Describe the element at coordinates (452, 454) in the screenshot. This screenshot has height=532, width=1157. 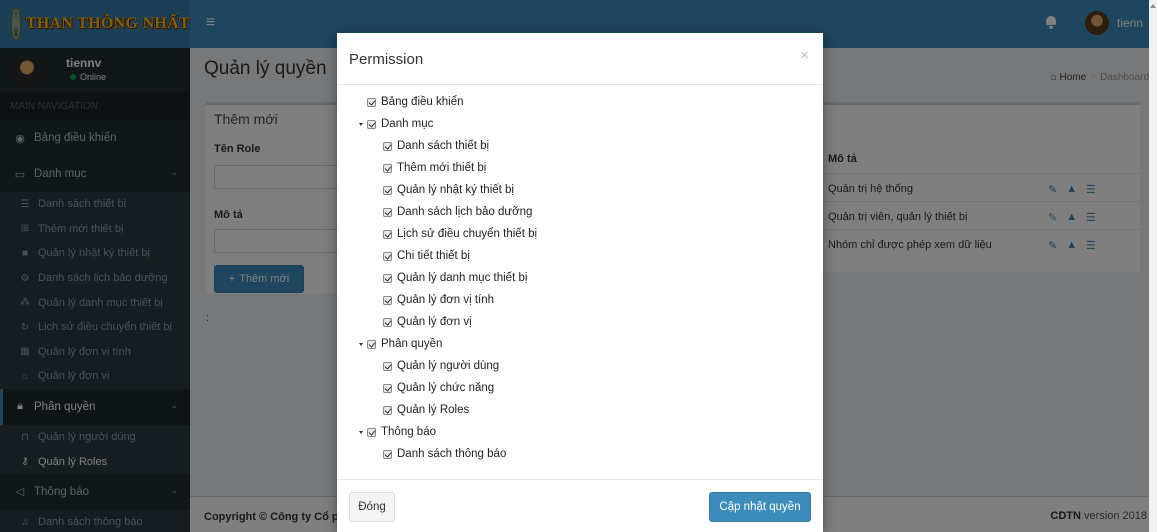
I see `tree-node-label: Danh sách thông báo` at that location.